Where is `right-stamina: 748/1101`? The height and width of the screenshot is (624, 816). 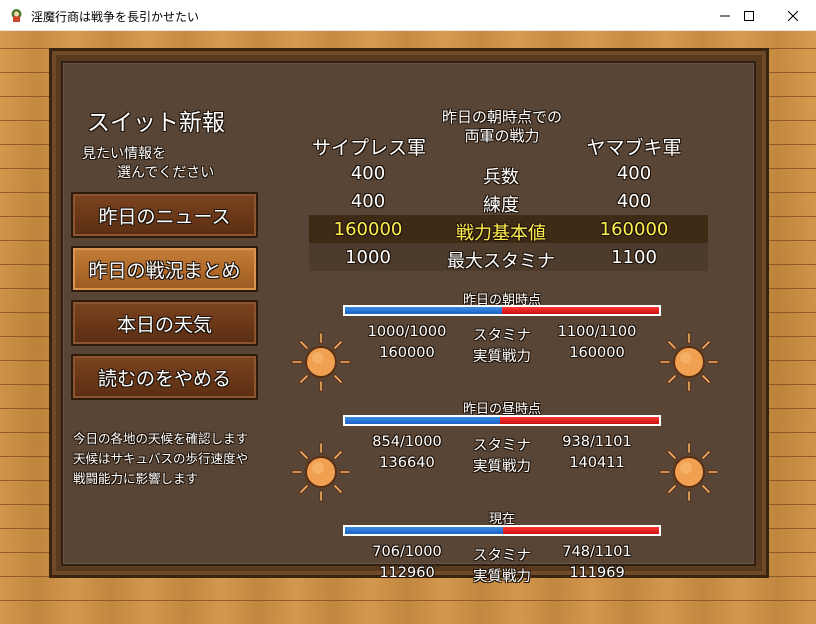 right-stamina: 748/1101 is located at coordinates (597, 552).